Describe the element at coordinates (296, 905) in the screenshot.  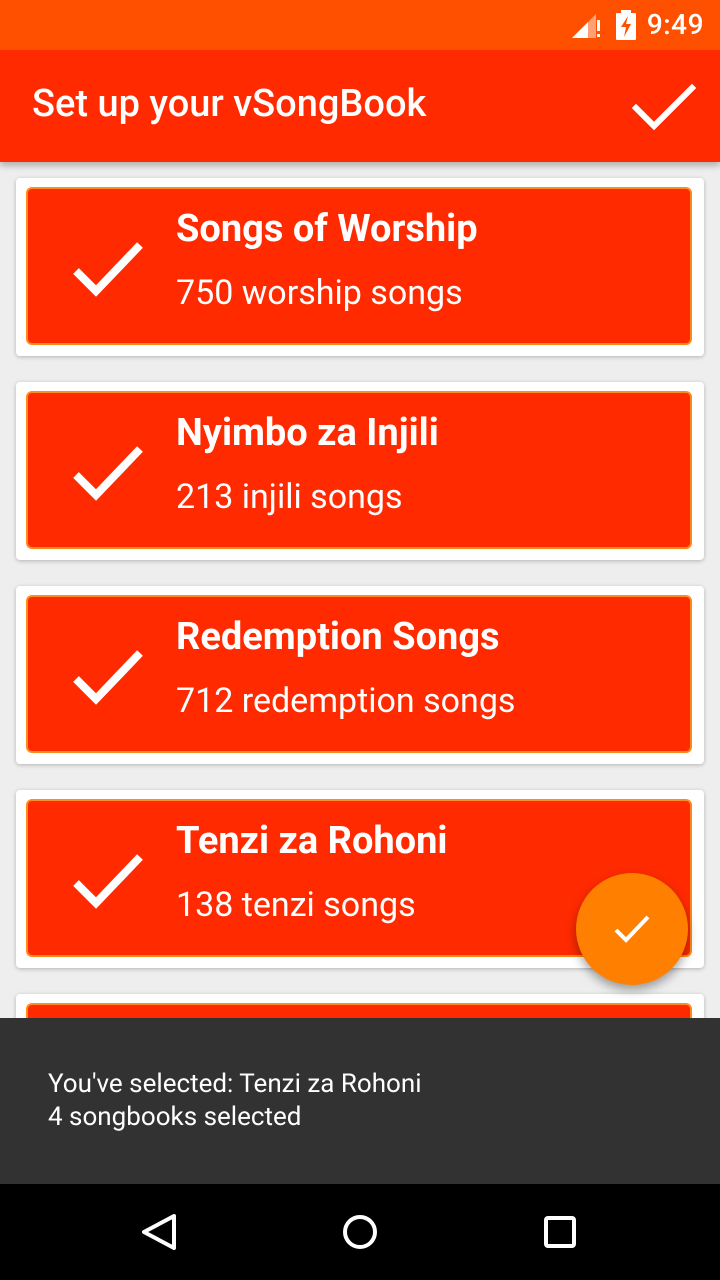
I see `songbook-count: 138 tenzi songs` at that location.